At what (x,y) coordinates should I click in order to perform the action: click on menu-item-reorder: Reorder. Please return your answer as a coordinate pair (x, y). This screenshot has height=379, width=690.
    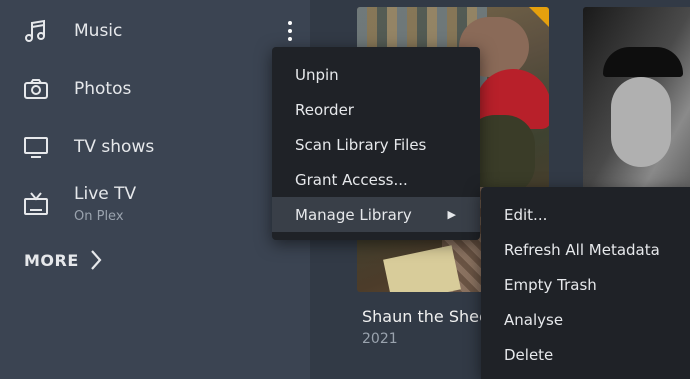
    Looking at the image, I should click on (376, 109).